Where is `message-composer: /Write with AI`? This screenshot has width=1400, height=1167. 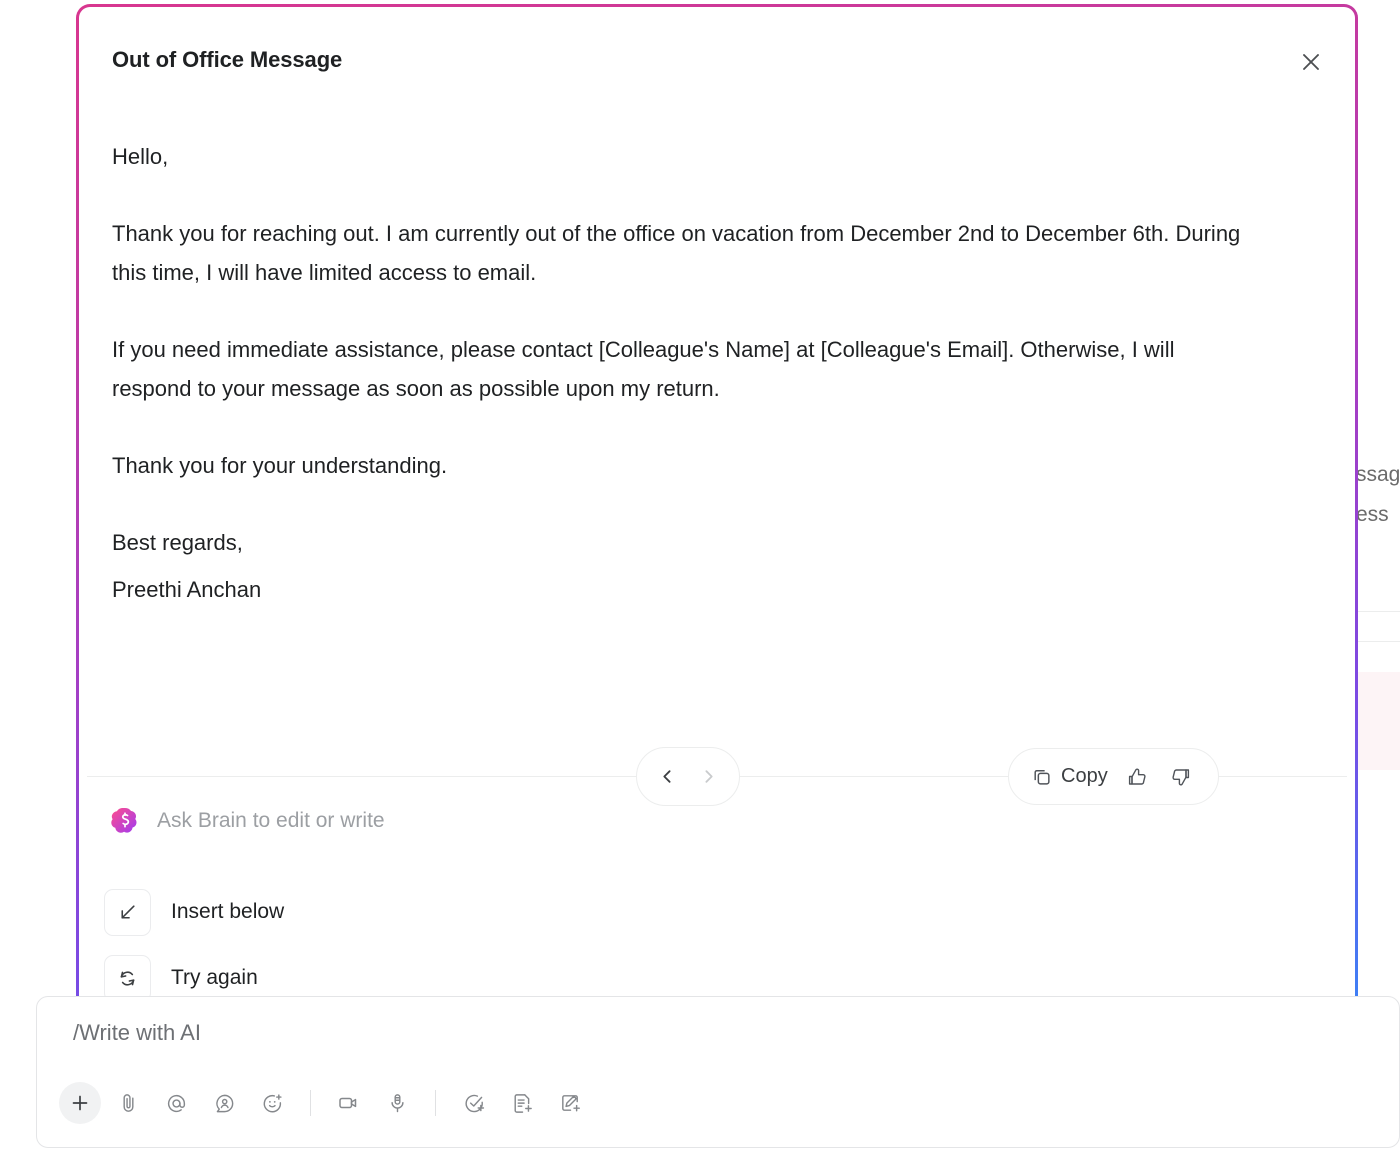
message-composer: /Write with AI is located at coordinates (718, 1072).